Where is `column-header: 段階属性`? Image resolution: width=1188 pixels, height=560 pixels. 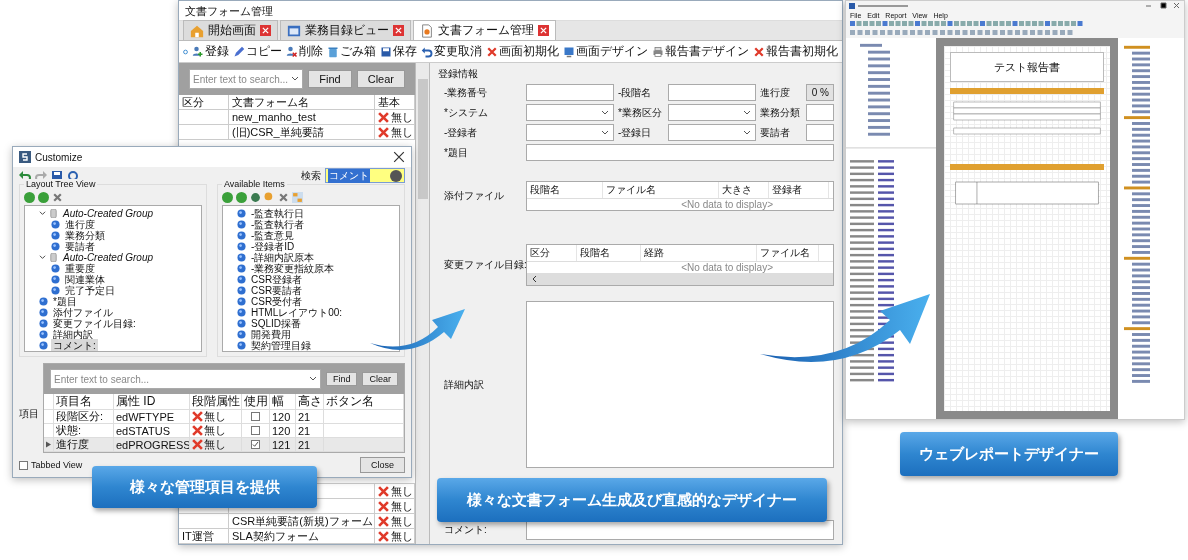 column-header: 段階属性 is located at coordinates (216, 401).